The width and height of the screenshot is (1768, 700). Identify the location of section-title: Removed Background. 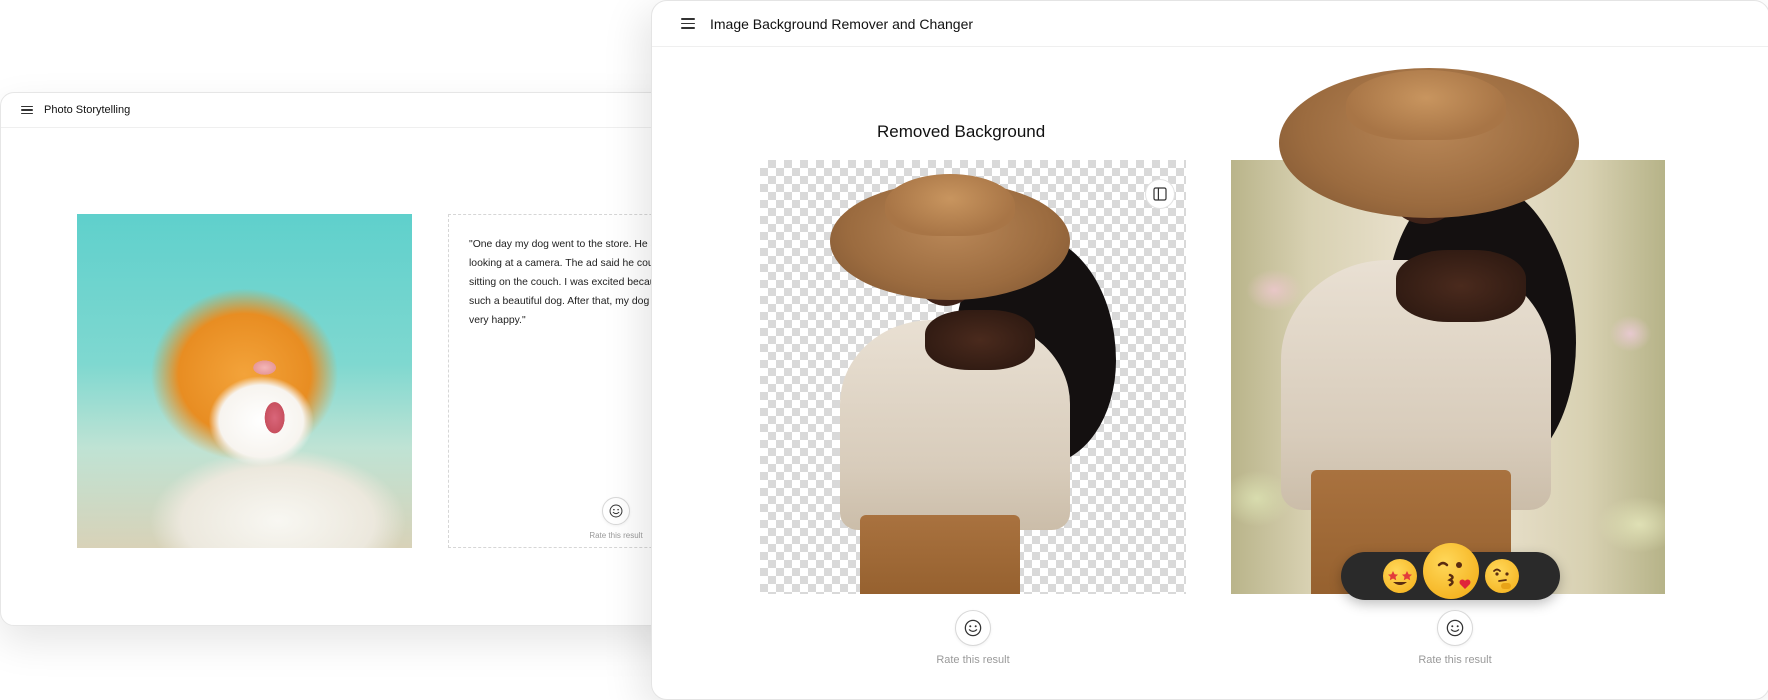
(961, 131).